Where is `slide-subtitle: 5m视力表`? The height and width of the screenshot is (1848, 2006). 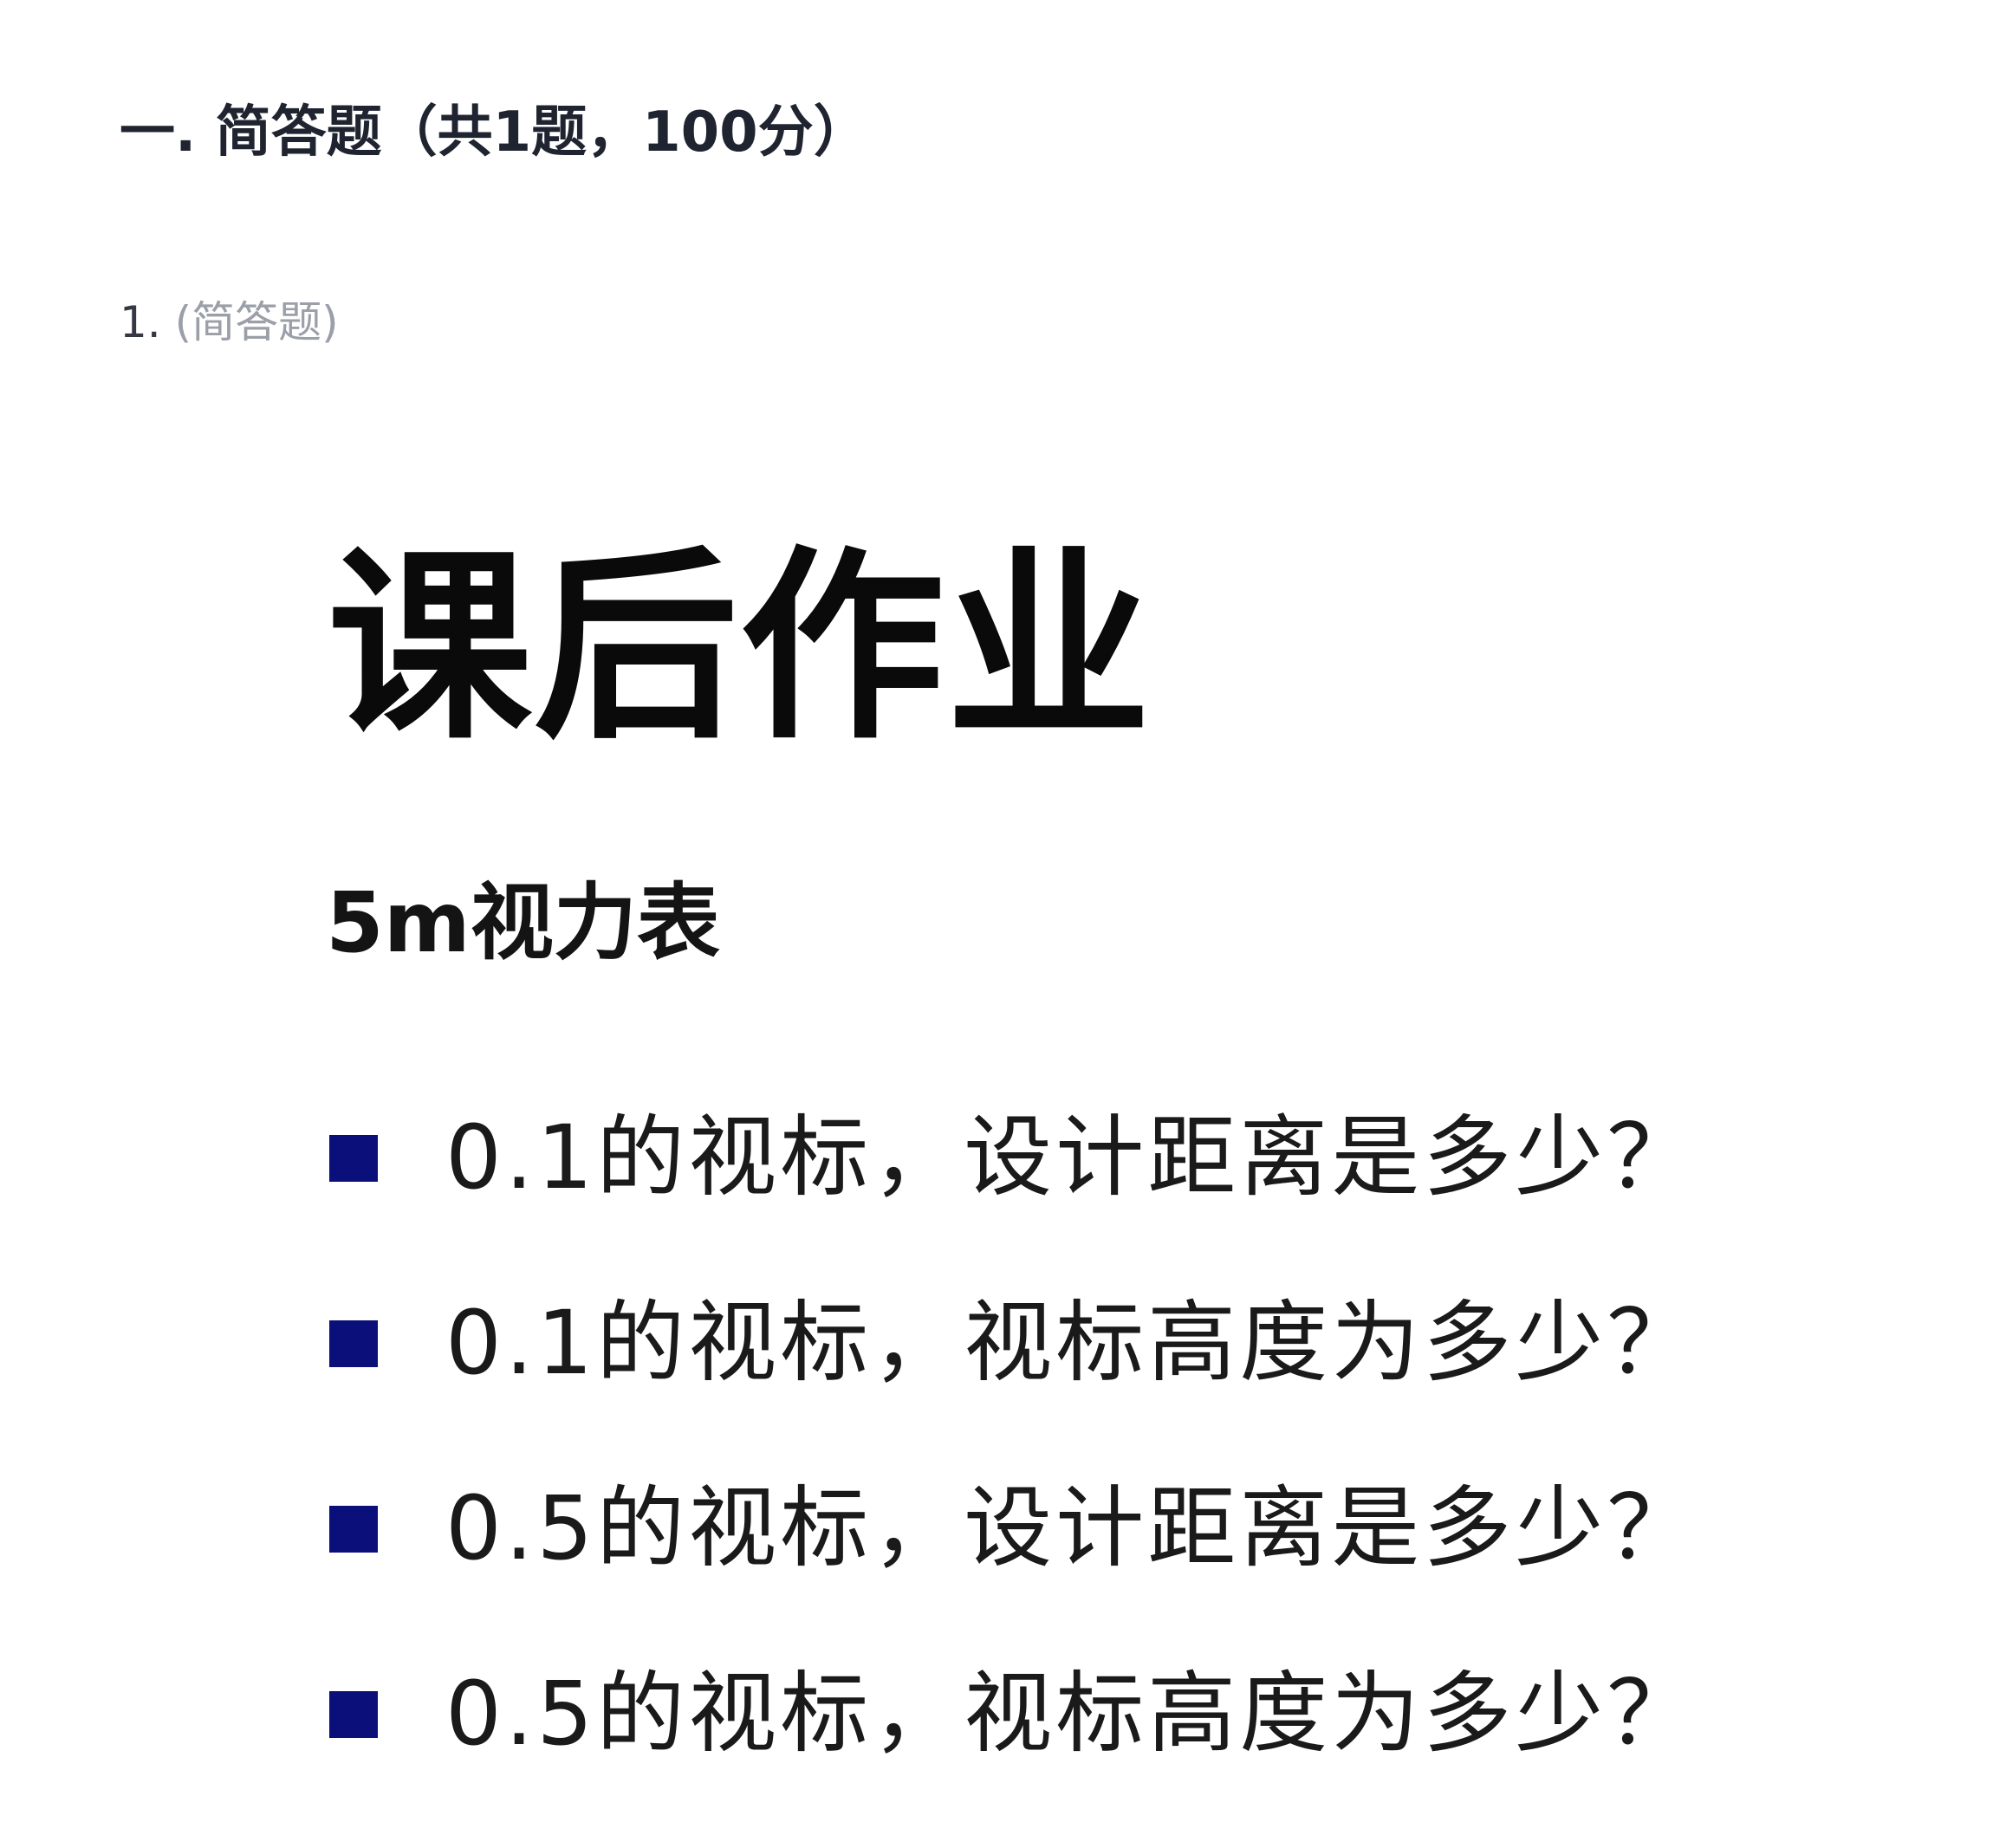
slide-subtitle: 5m视力表 is located at coordinates (523, 923).